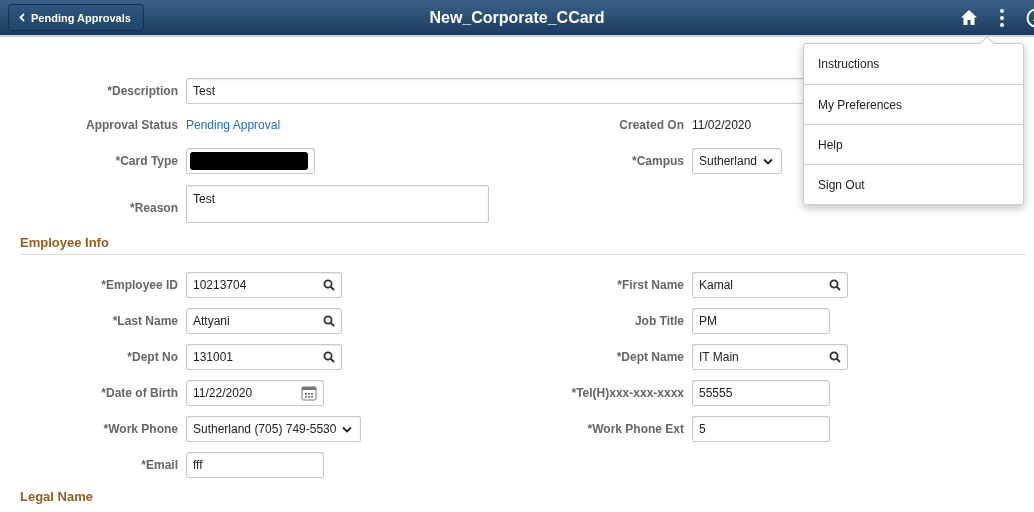 This screenshot has width=1034, height=512. What do you see at coordinates (132, 125) in the screenshot?
I see `field-label: Approval Status` at bounding box center [132, 125].